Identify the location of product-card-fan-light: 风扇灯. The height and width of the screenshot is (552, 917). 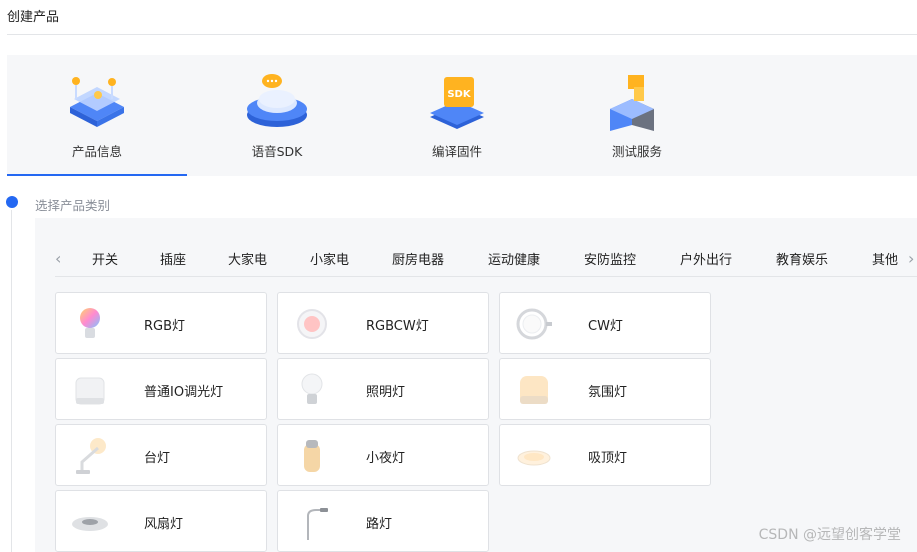
(161, 521).